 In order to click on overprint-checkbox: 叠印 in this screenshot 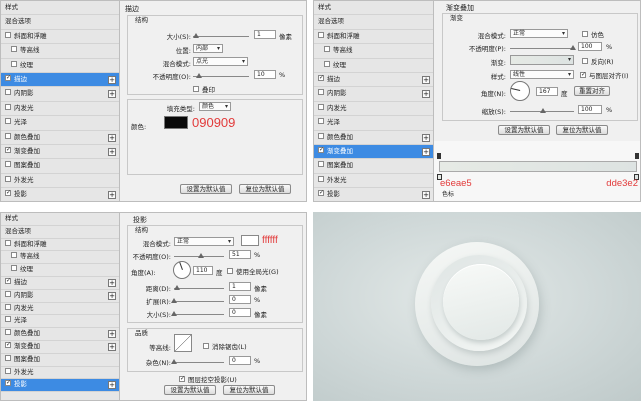, I will do `click(204, 89)`.